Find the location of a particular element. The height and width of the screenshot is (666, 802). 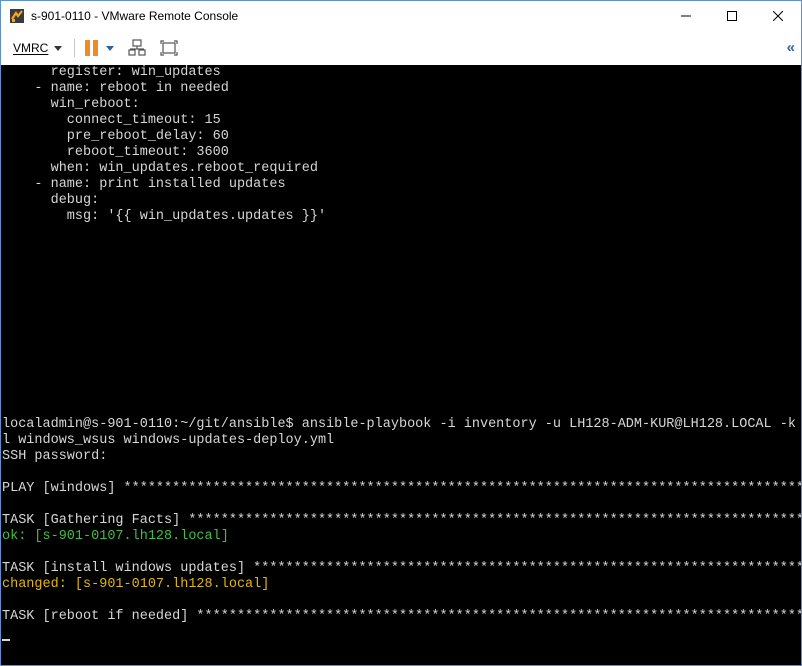

window-controls is located at coordinates (732, 16).